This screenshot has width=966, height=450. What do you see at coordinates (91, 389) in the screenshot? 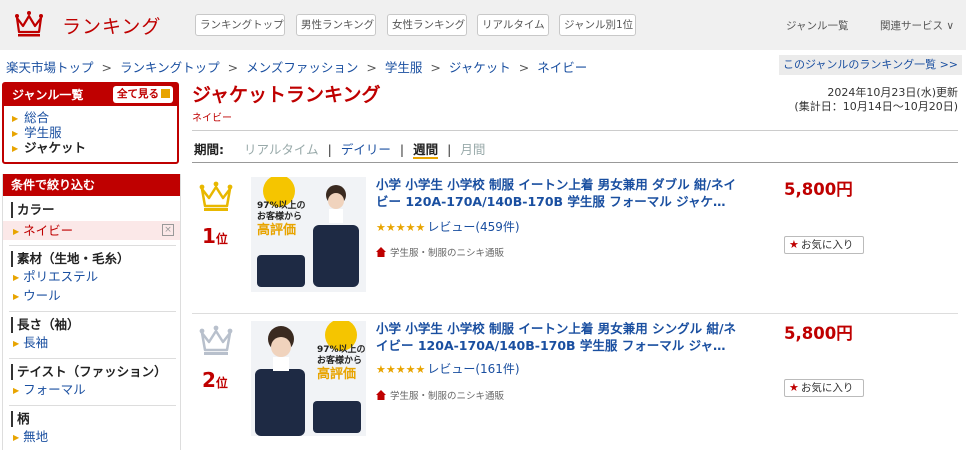
I see `filter-option-formal: ▶ フォーマル` at bounding box center [91, 389].